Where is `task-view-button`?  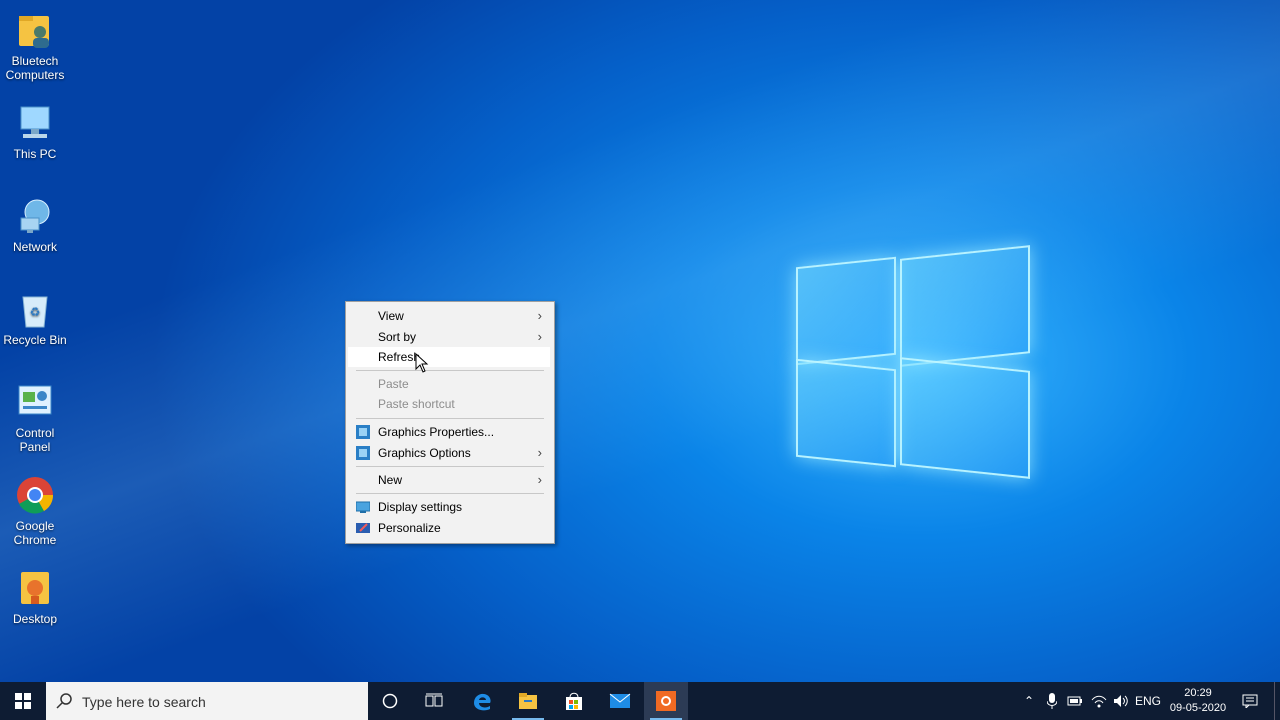
task-view-button is located at coordinates (434, 701).